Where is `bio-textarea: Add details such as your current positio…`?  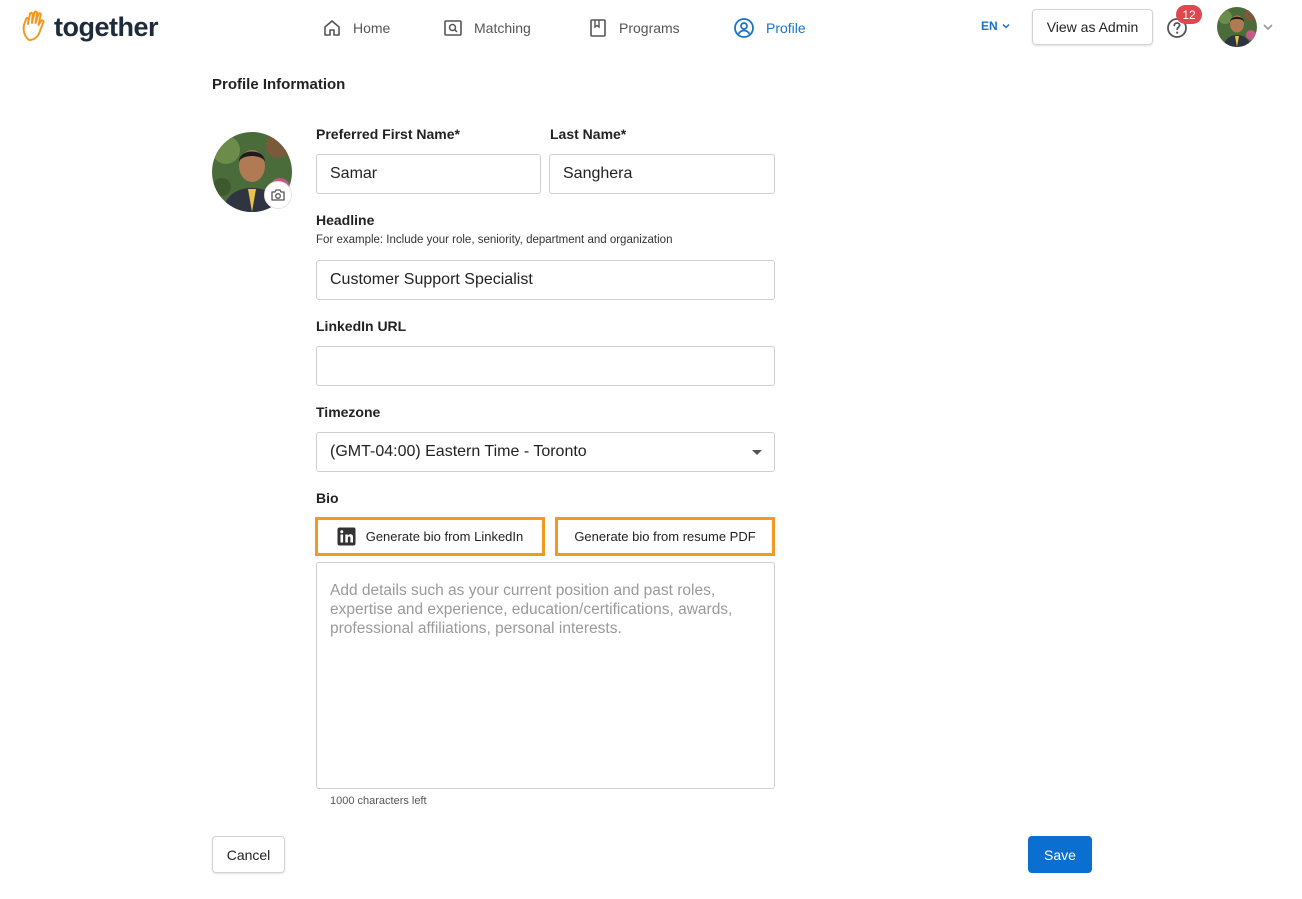 bio-textarea: Add details such as your current positio… is located at coordinates (545, 675).